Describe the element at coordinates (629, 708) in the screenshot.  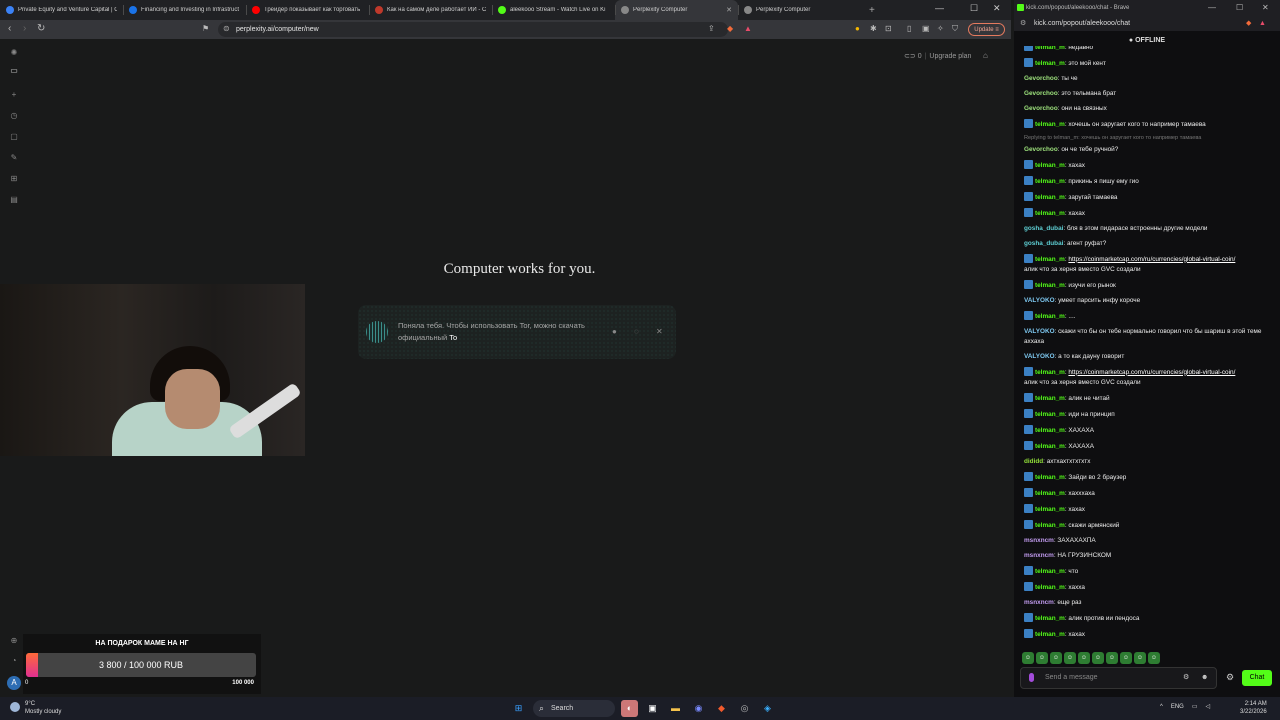
I see `widget-icon: ◐` at that location.